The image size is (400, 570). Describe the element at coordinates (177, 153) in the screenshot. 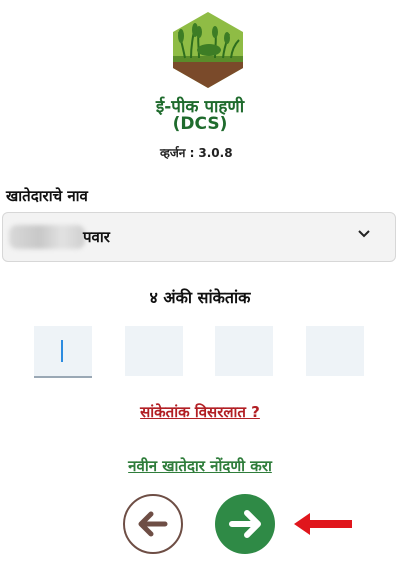

I see `version-label: व्हर्जन :` at that location.